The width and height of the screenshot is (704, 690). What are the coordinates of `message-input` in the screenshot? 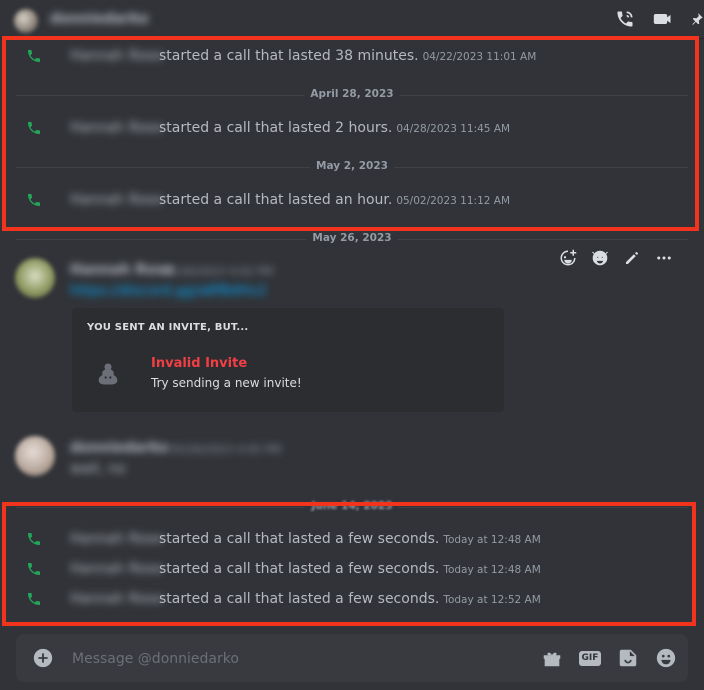 It's located at (272, 659).